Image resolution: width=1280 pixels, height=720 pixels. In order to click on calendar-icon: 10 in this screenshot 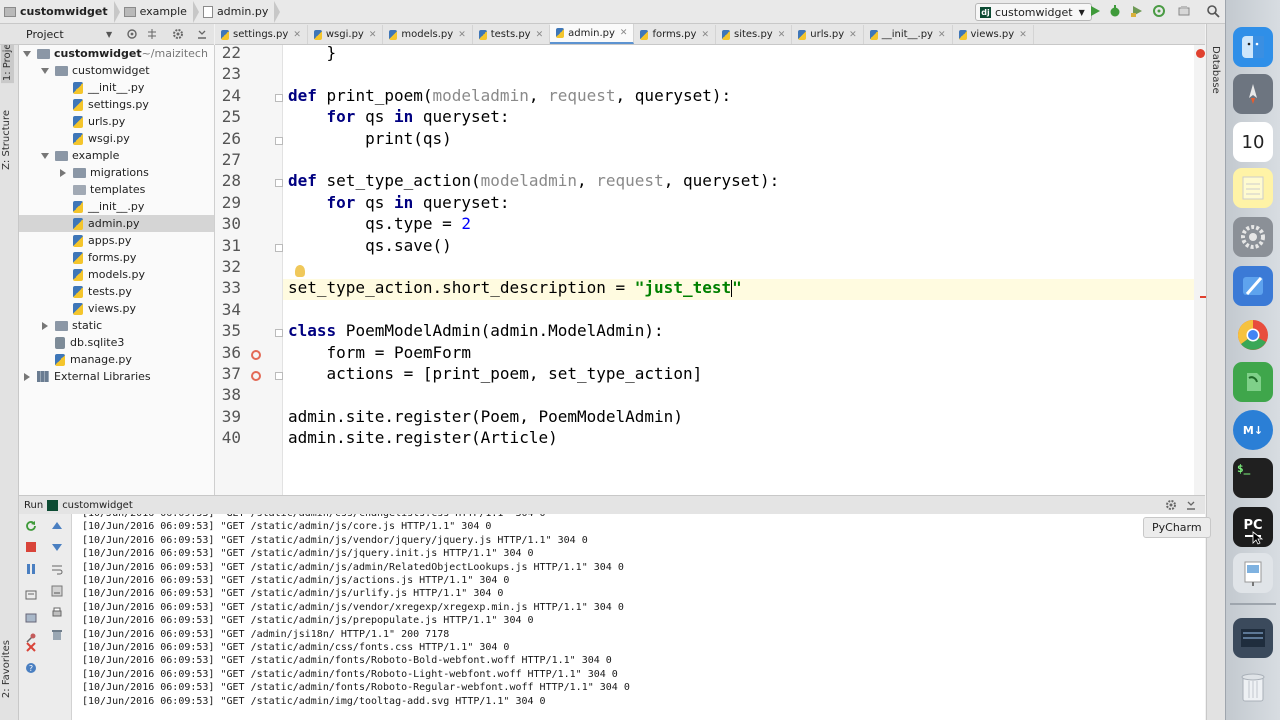, I will do `click(1253, 142)`.